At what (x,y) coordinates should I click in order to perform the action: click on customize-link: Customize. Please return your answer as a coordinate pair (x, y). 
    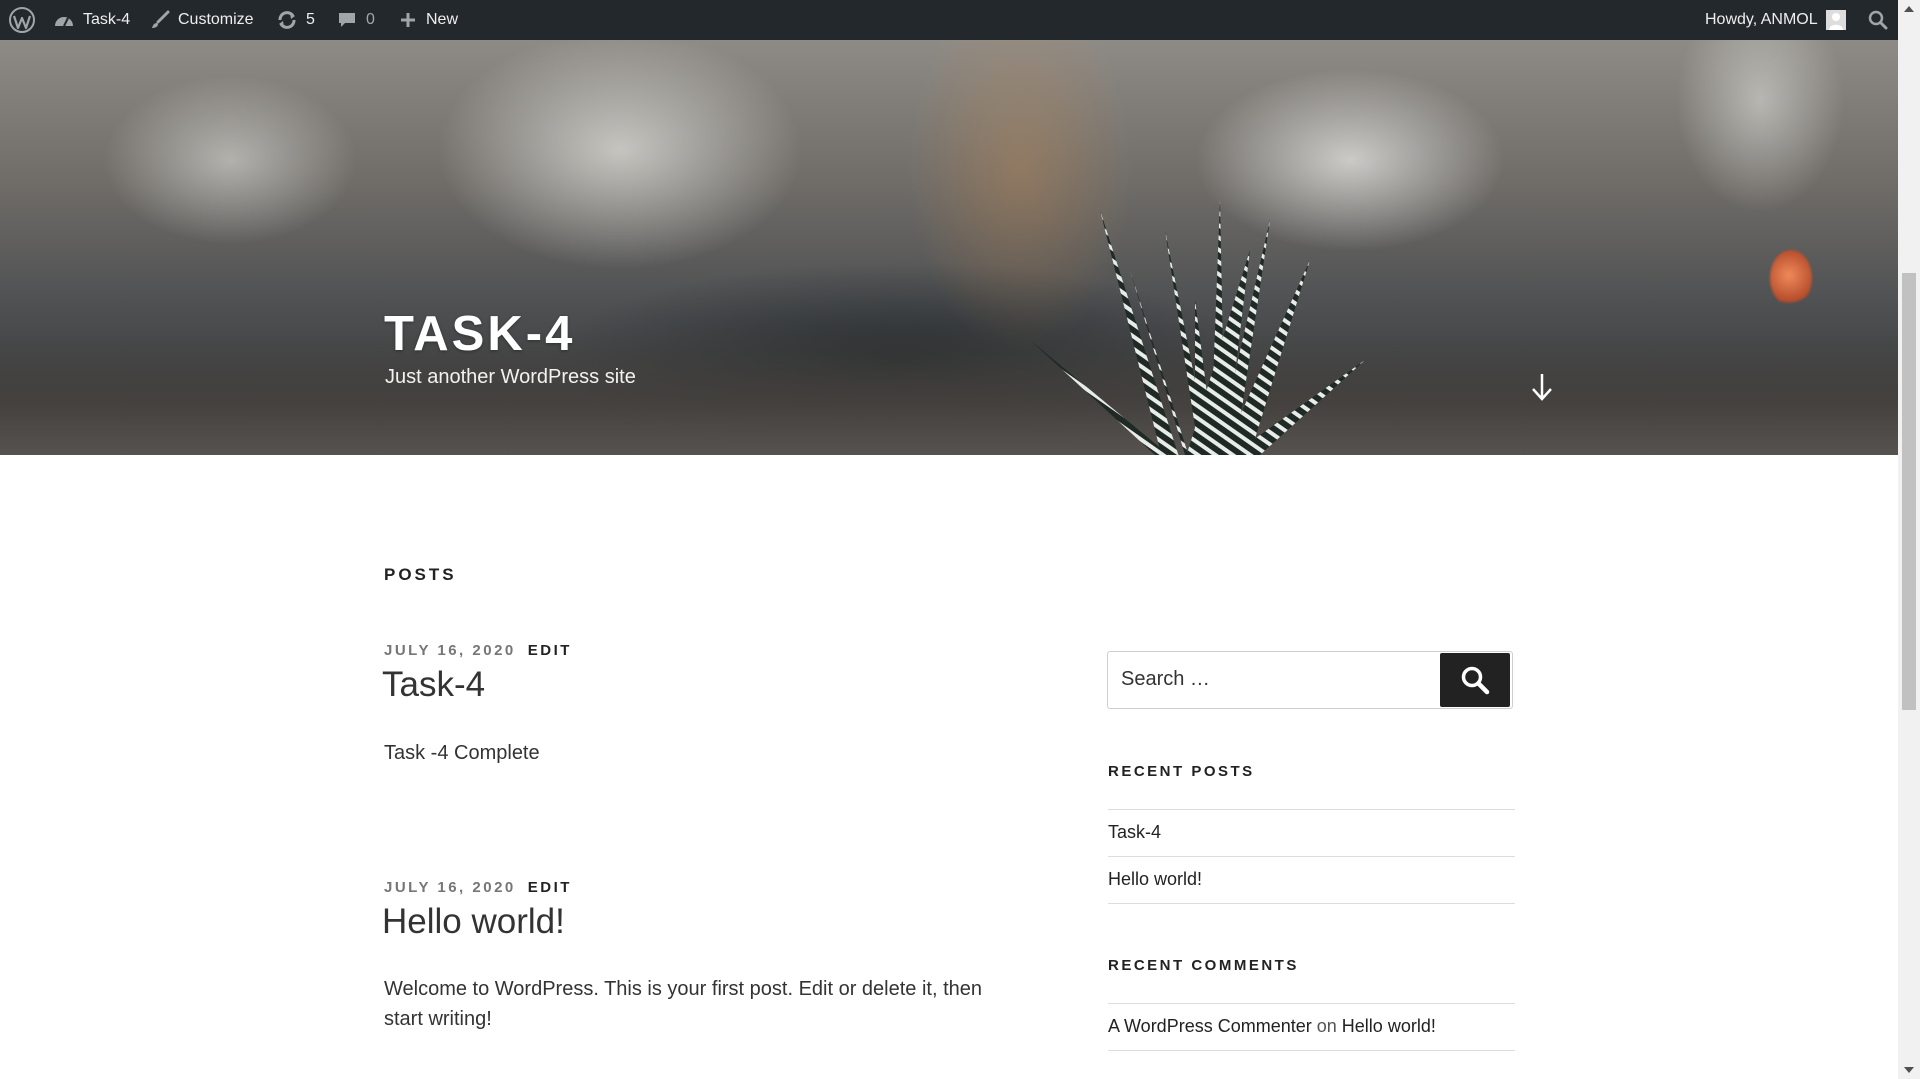
    Looking at the image, I should click on (202, 20).